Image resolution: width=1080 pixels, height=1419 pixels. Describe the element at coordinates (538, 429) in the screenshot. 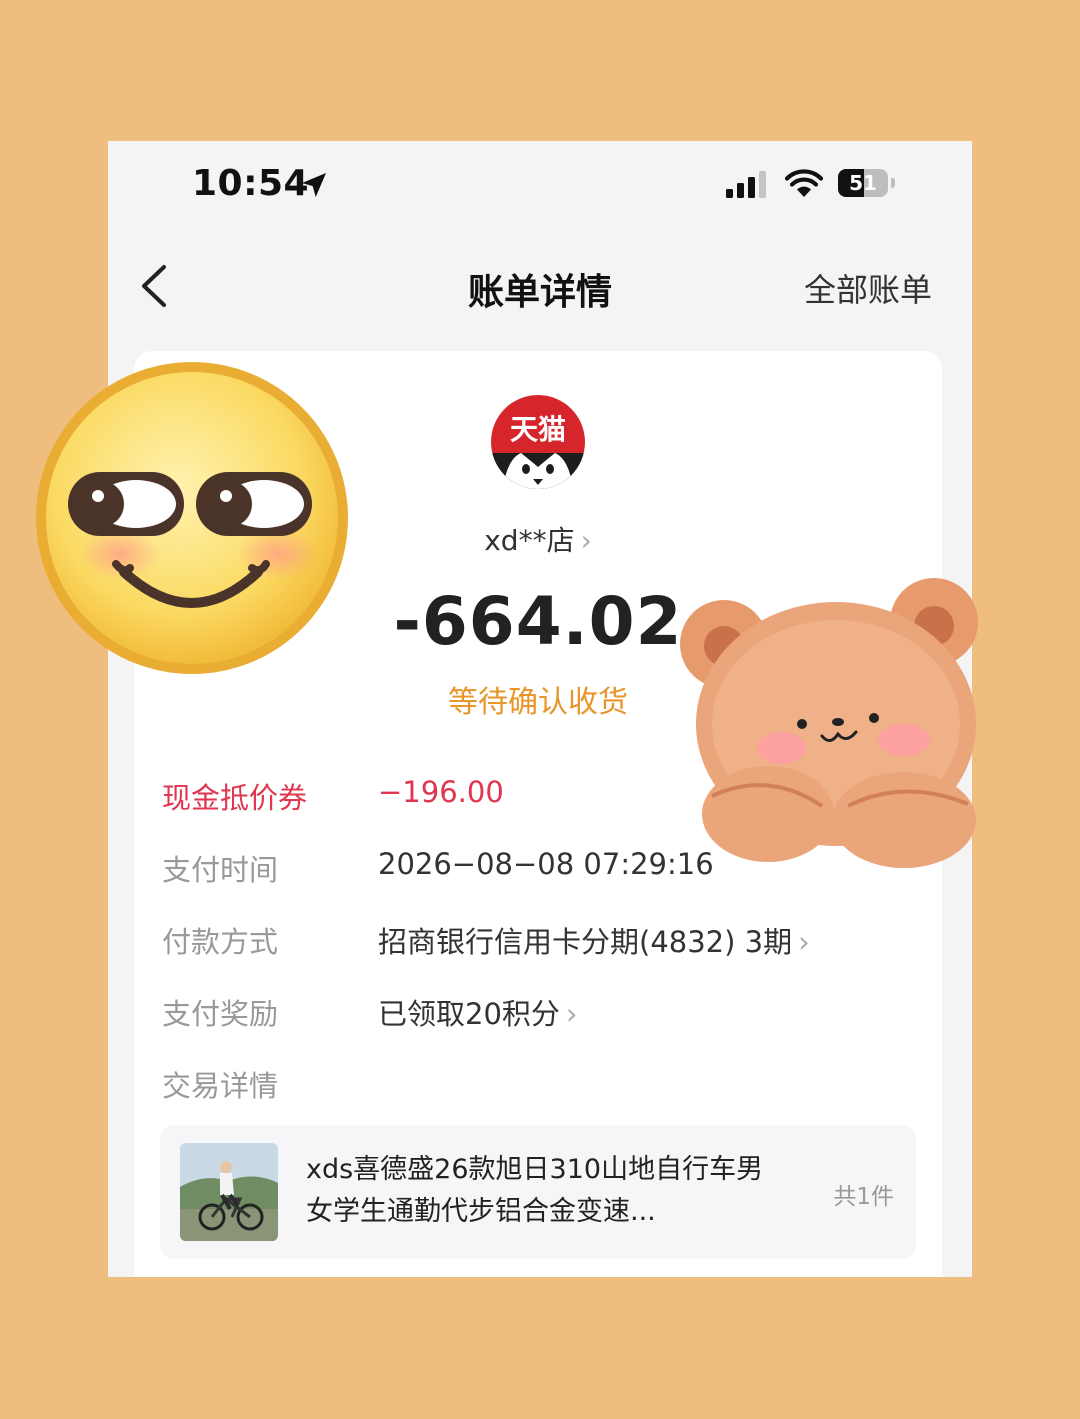

I see `tmall-logo-text: 天猫` at that location.